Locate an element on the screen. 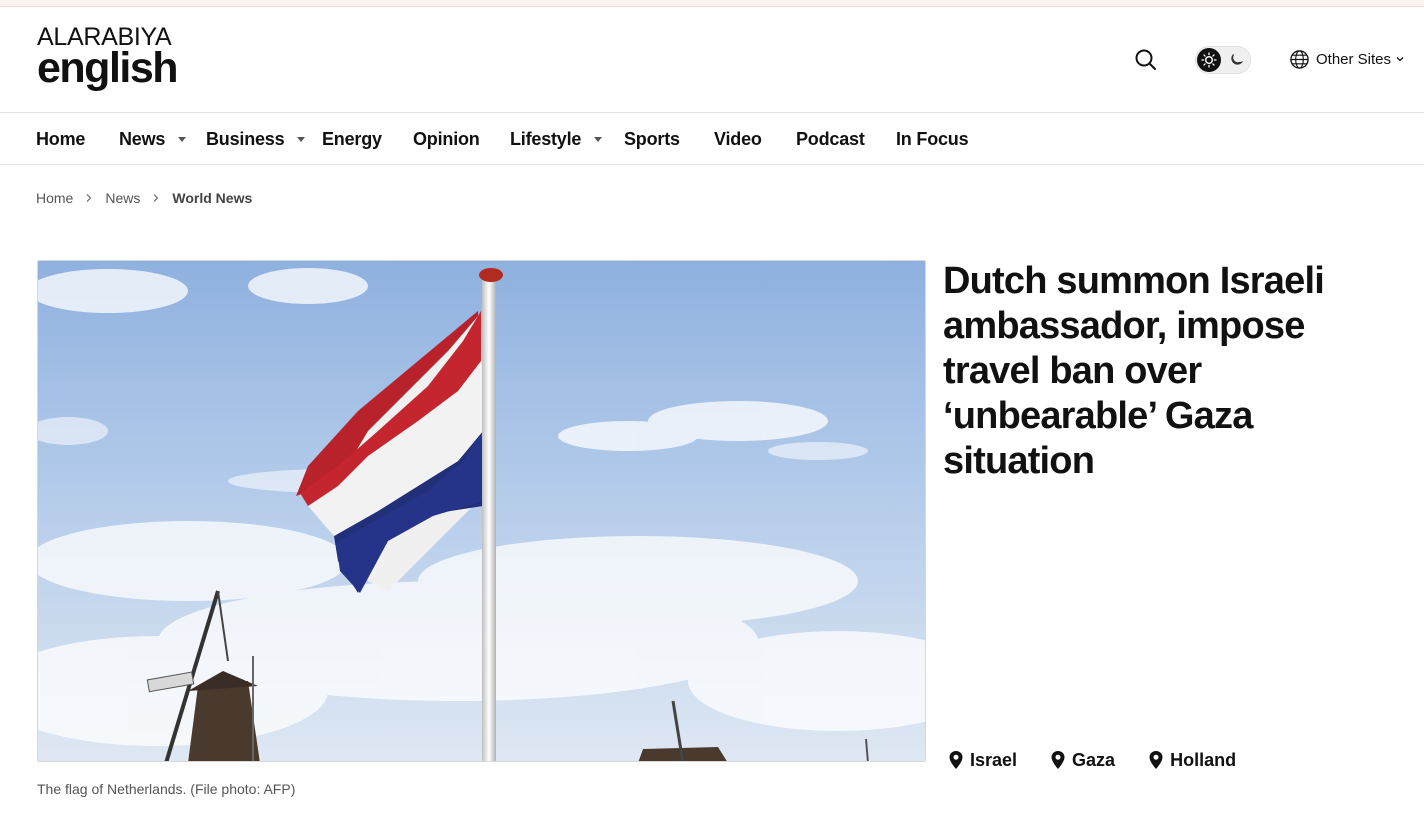  tag-israel: Israel is located at coordinates (982, 760).